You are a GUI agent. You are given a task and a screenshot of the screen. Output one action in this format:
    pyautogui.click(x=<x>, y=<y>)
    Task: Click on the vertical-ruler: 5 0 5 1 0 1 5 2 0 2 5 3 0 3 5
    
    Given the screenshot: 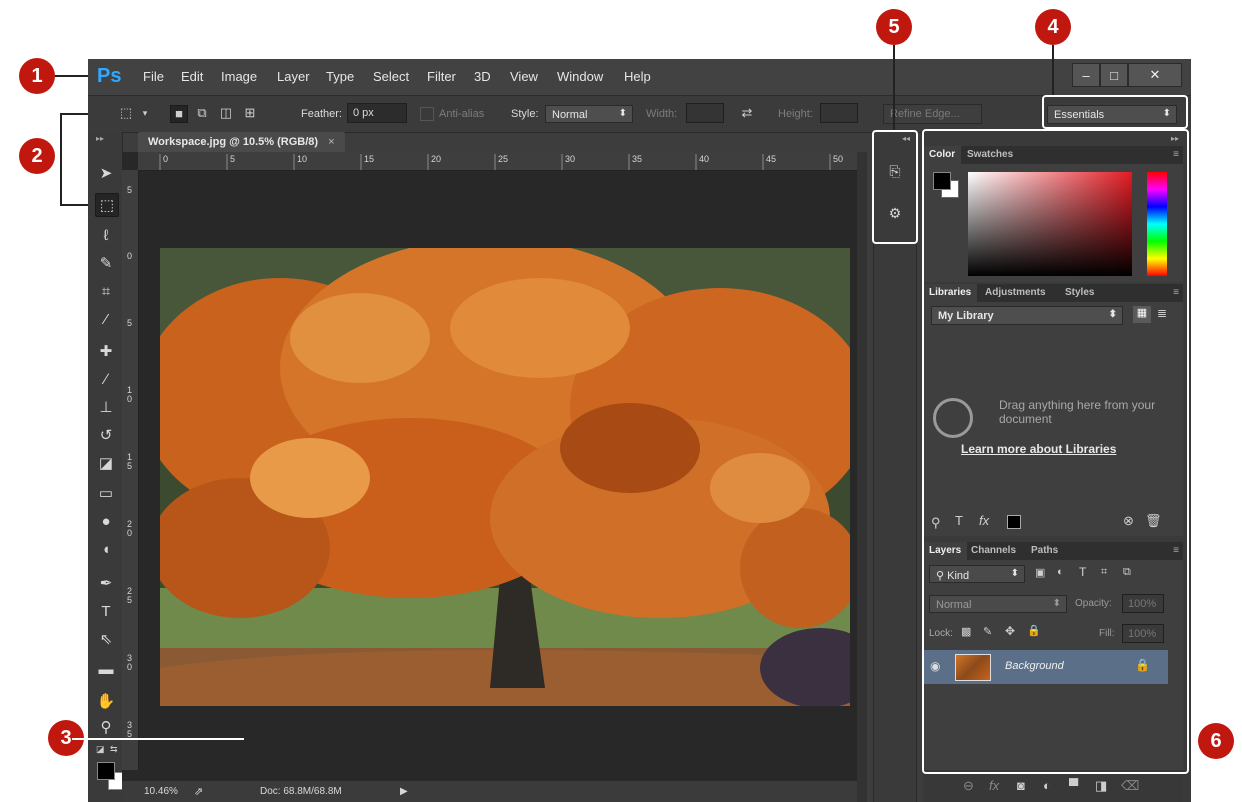 What is the action you would take?
    pyautogui.click(x=130, y=470)
    